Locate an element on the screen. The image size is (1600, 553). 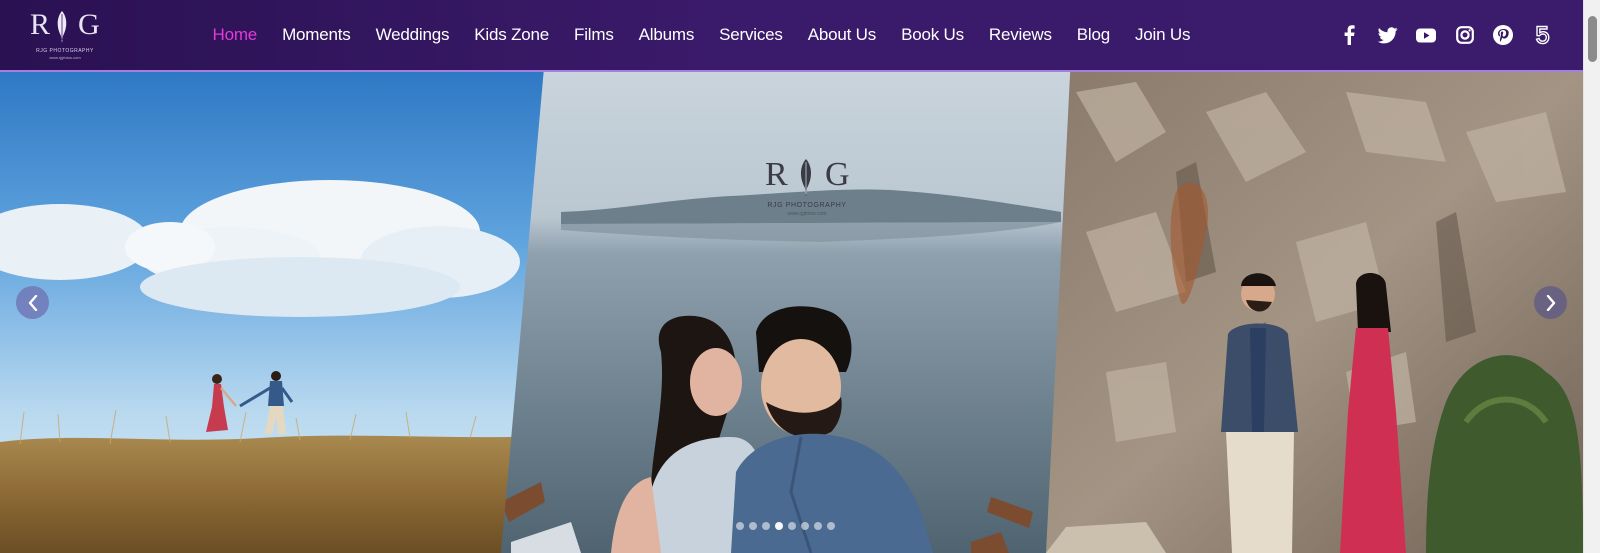
page-scrollbar is located at coordinates (1591, 276).